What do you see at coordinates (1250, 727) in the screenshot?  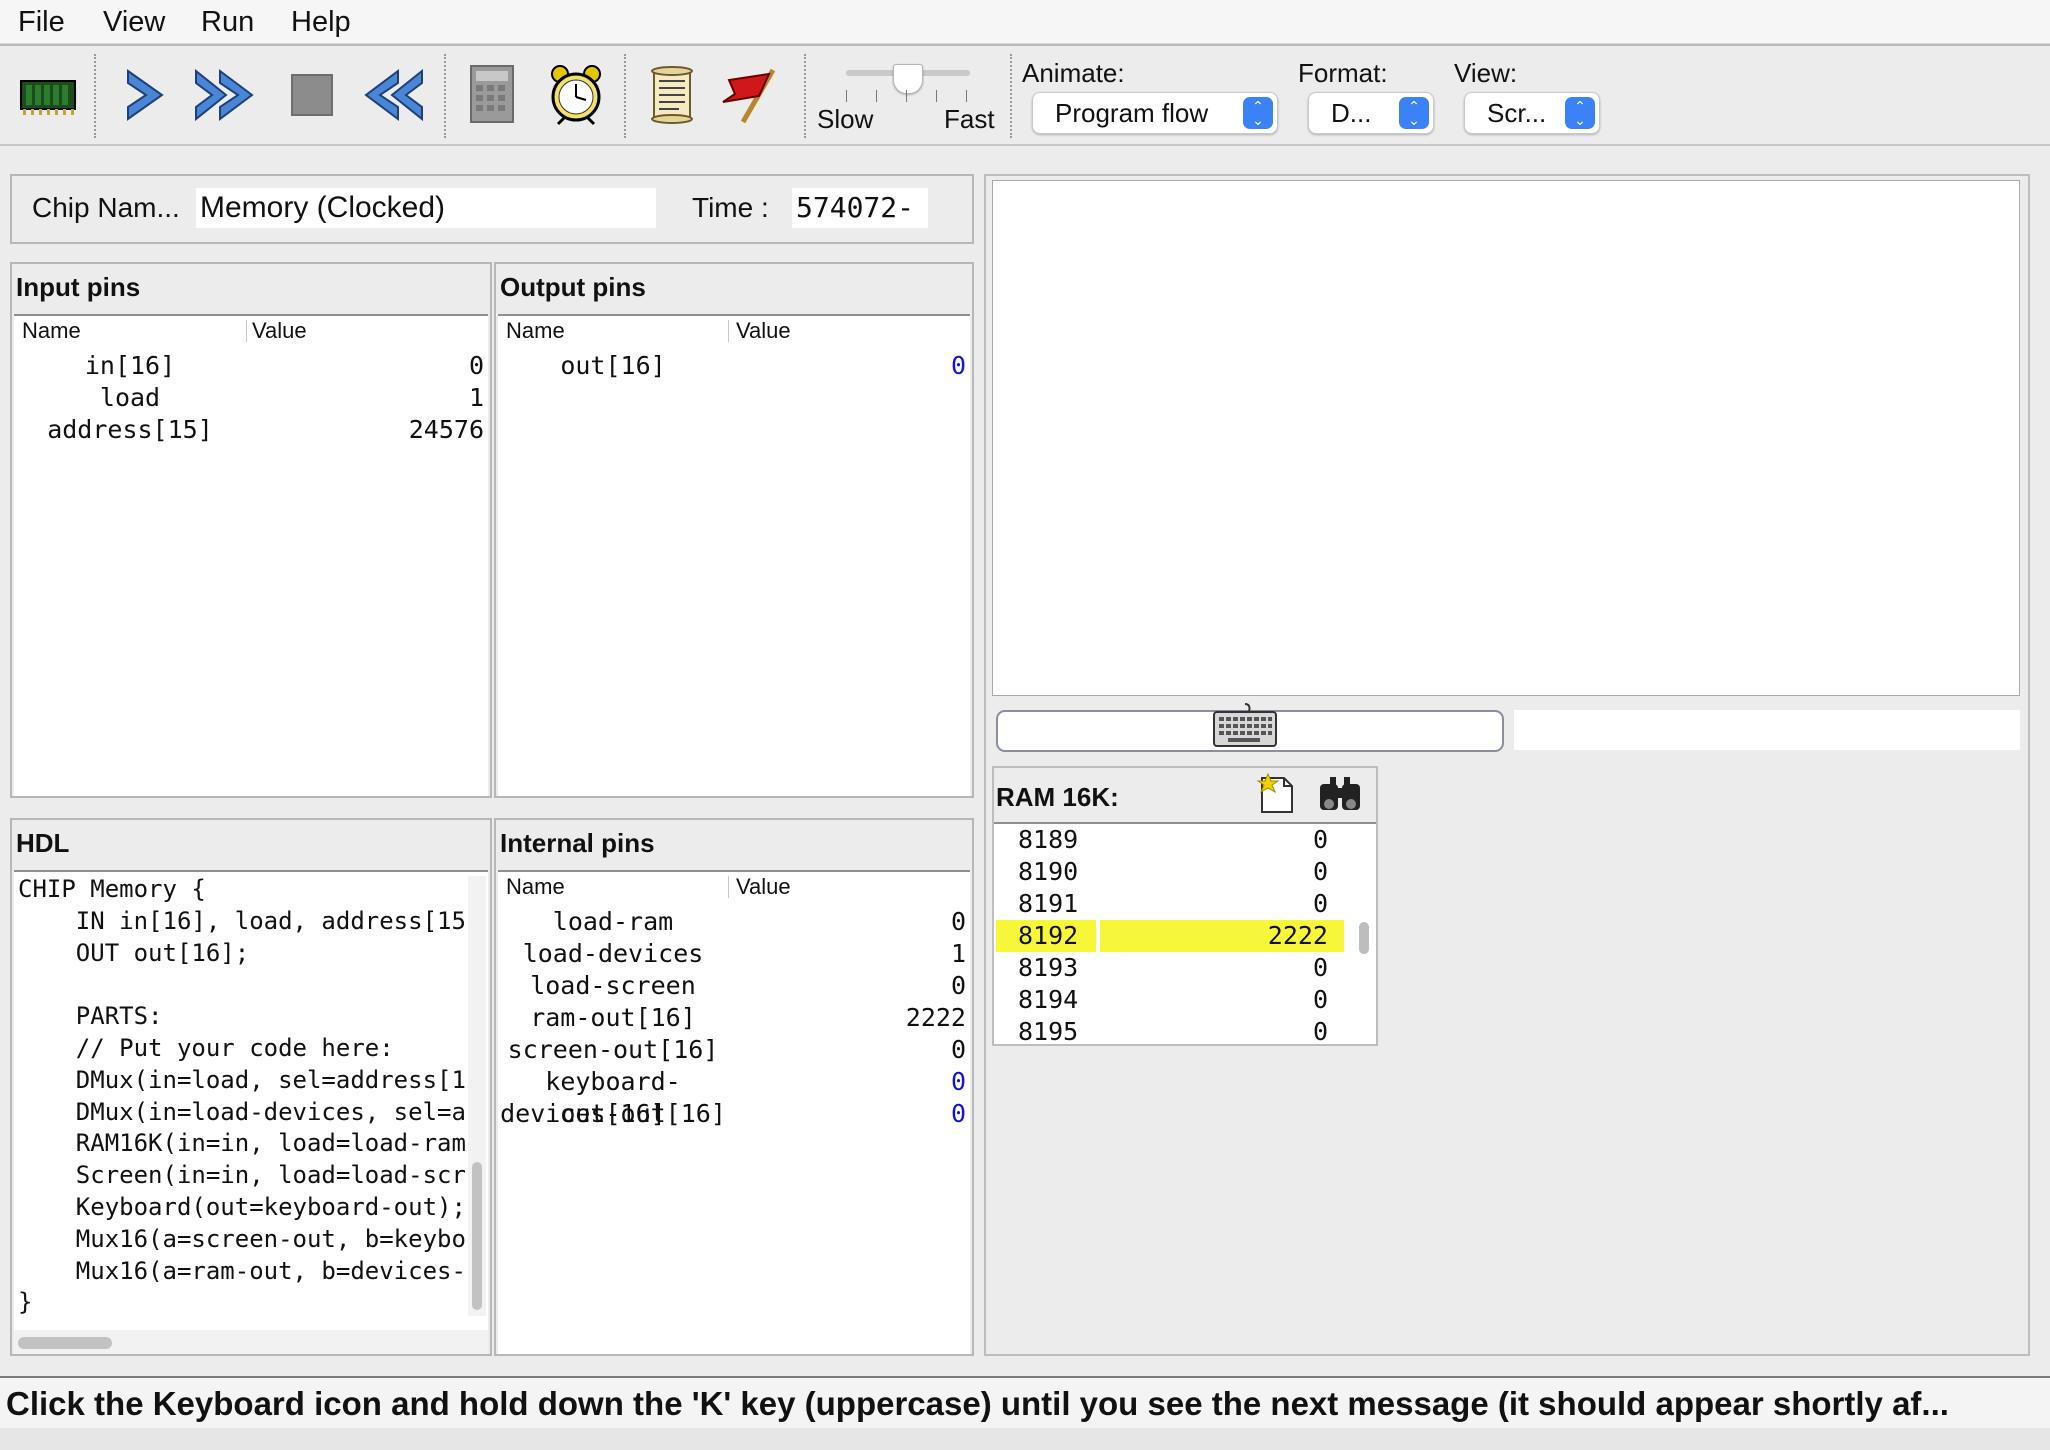 I see `keyboard-input` at bounding box center [1250, 727].